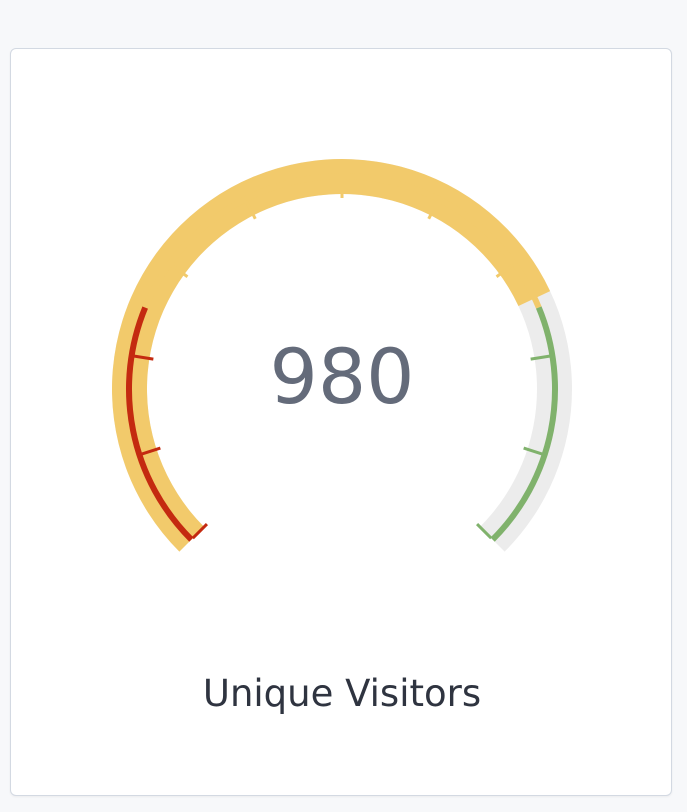 The width and height of the screenshot is (687, 812). What do you see at coordinates (341, 376) in the screenshot?
I see `gauge-value: 980` at bounding box center [341, 376].